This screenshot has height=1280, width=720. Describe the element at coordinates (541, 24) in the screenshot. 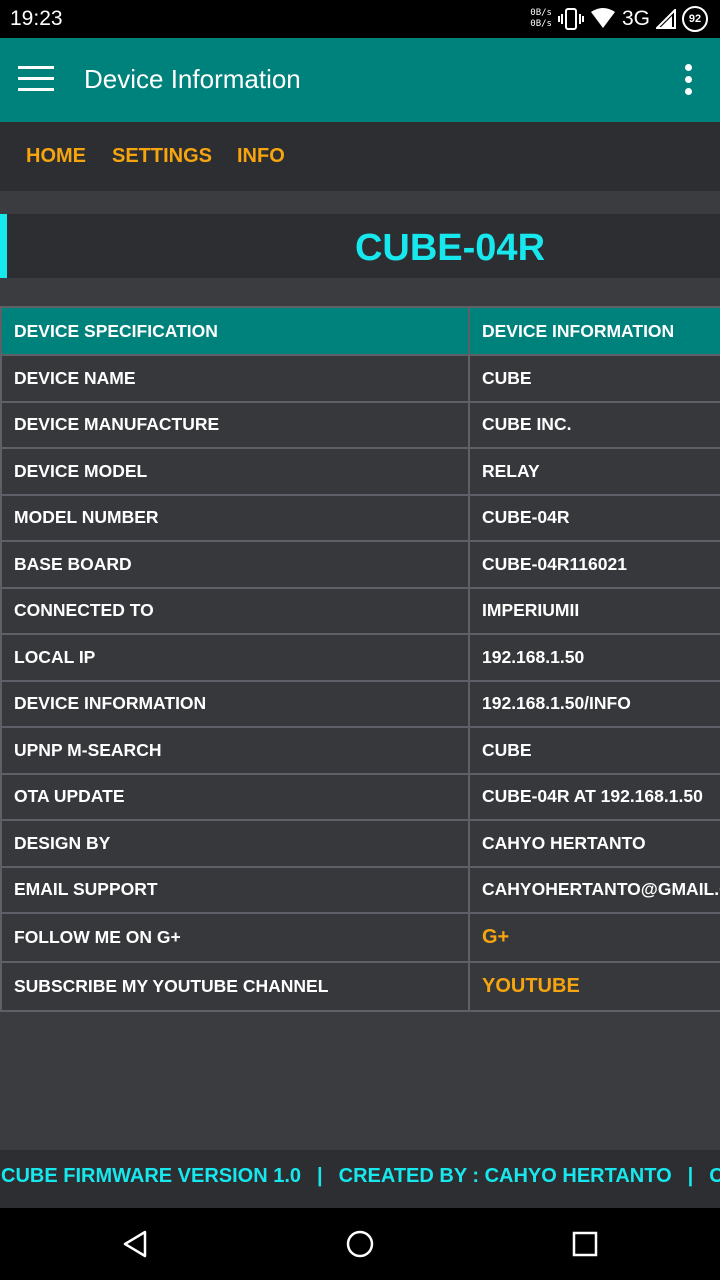

I see `net-speed-down: 0B/s` at that location.